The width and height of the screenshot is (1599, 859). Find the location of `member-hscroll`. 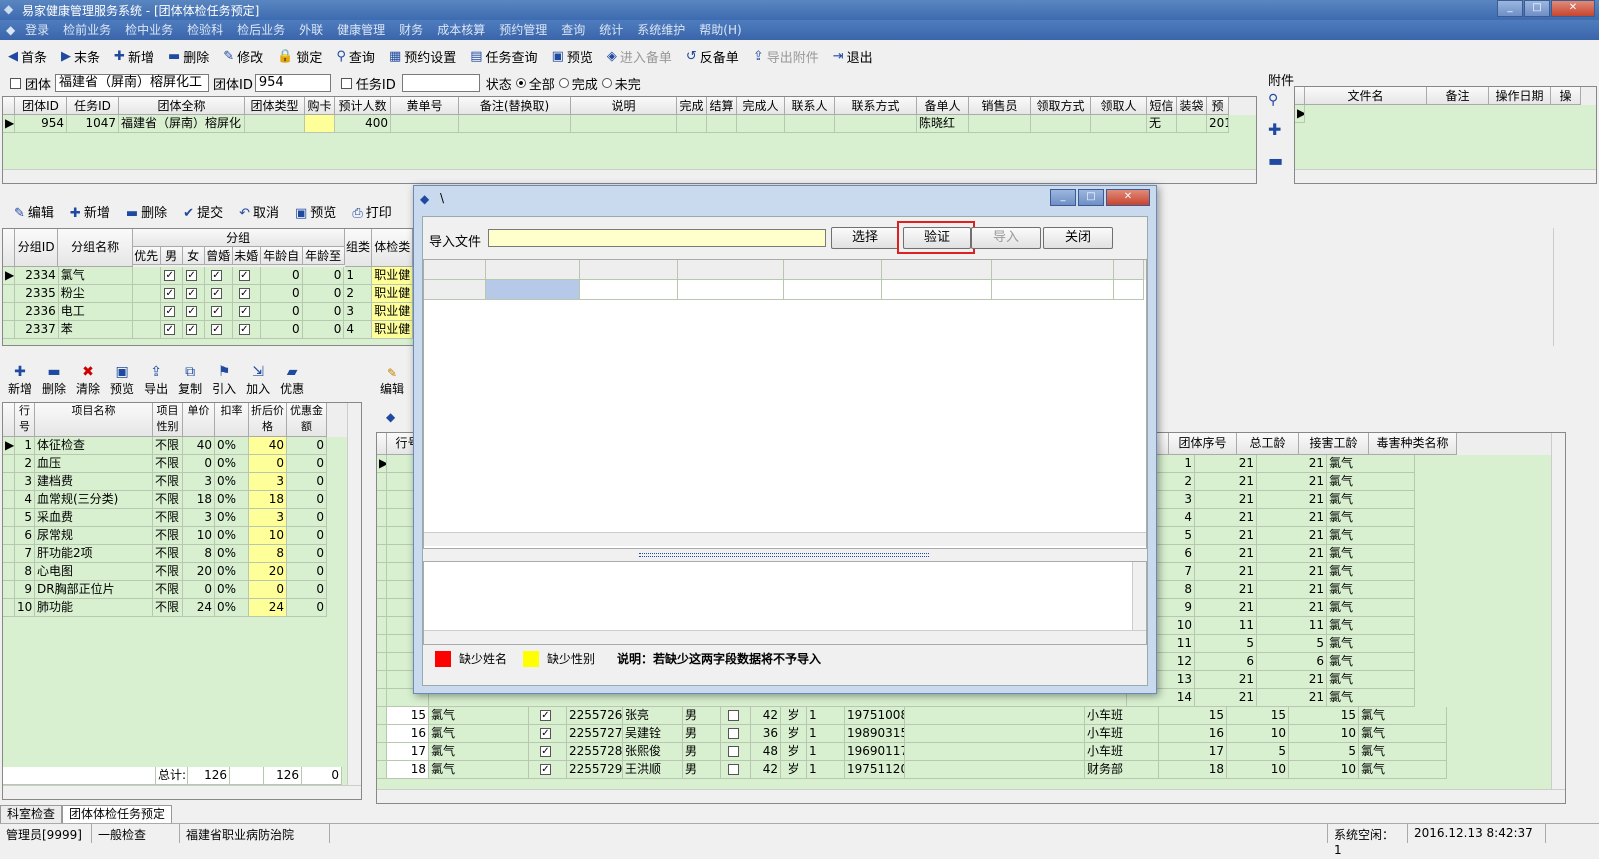

member-hscroll is located at coordinates (971, 796).